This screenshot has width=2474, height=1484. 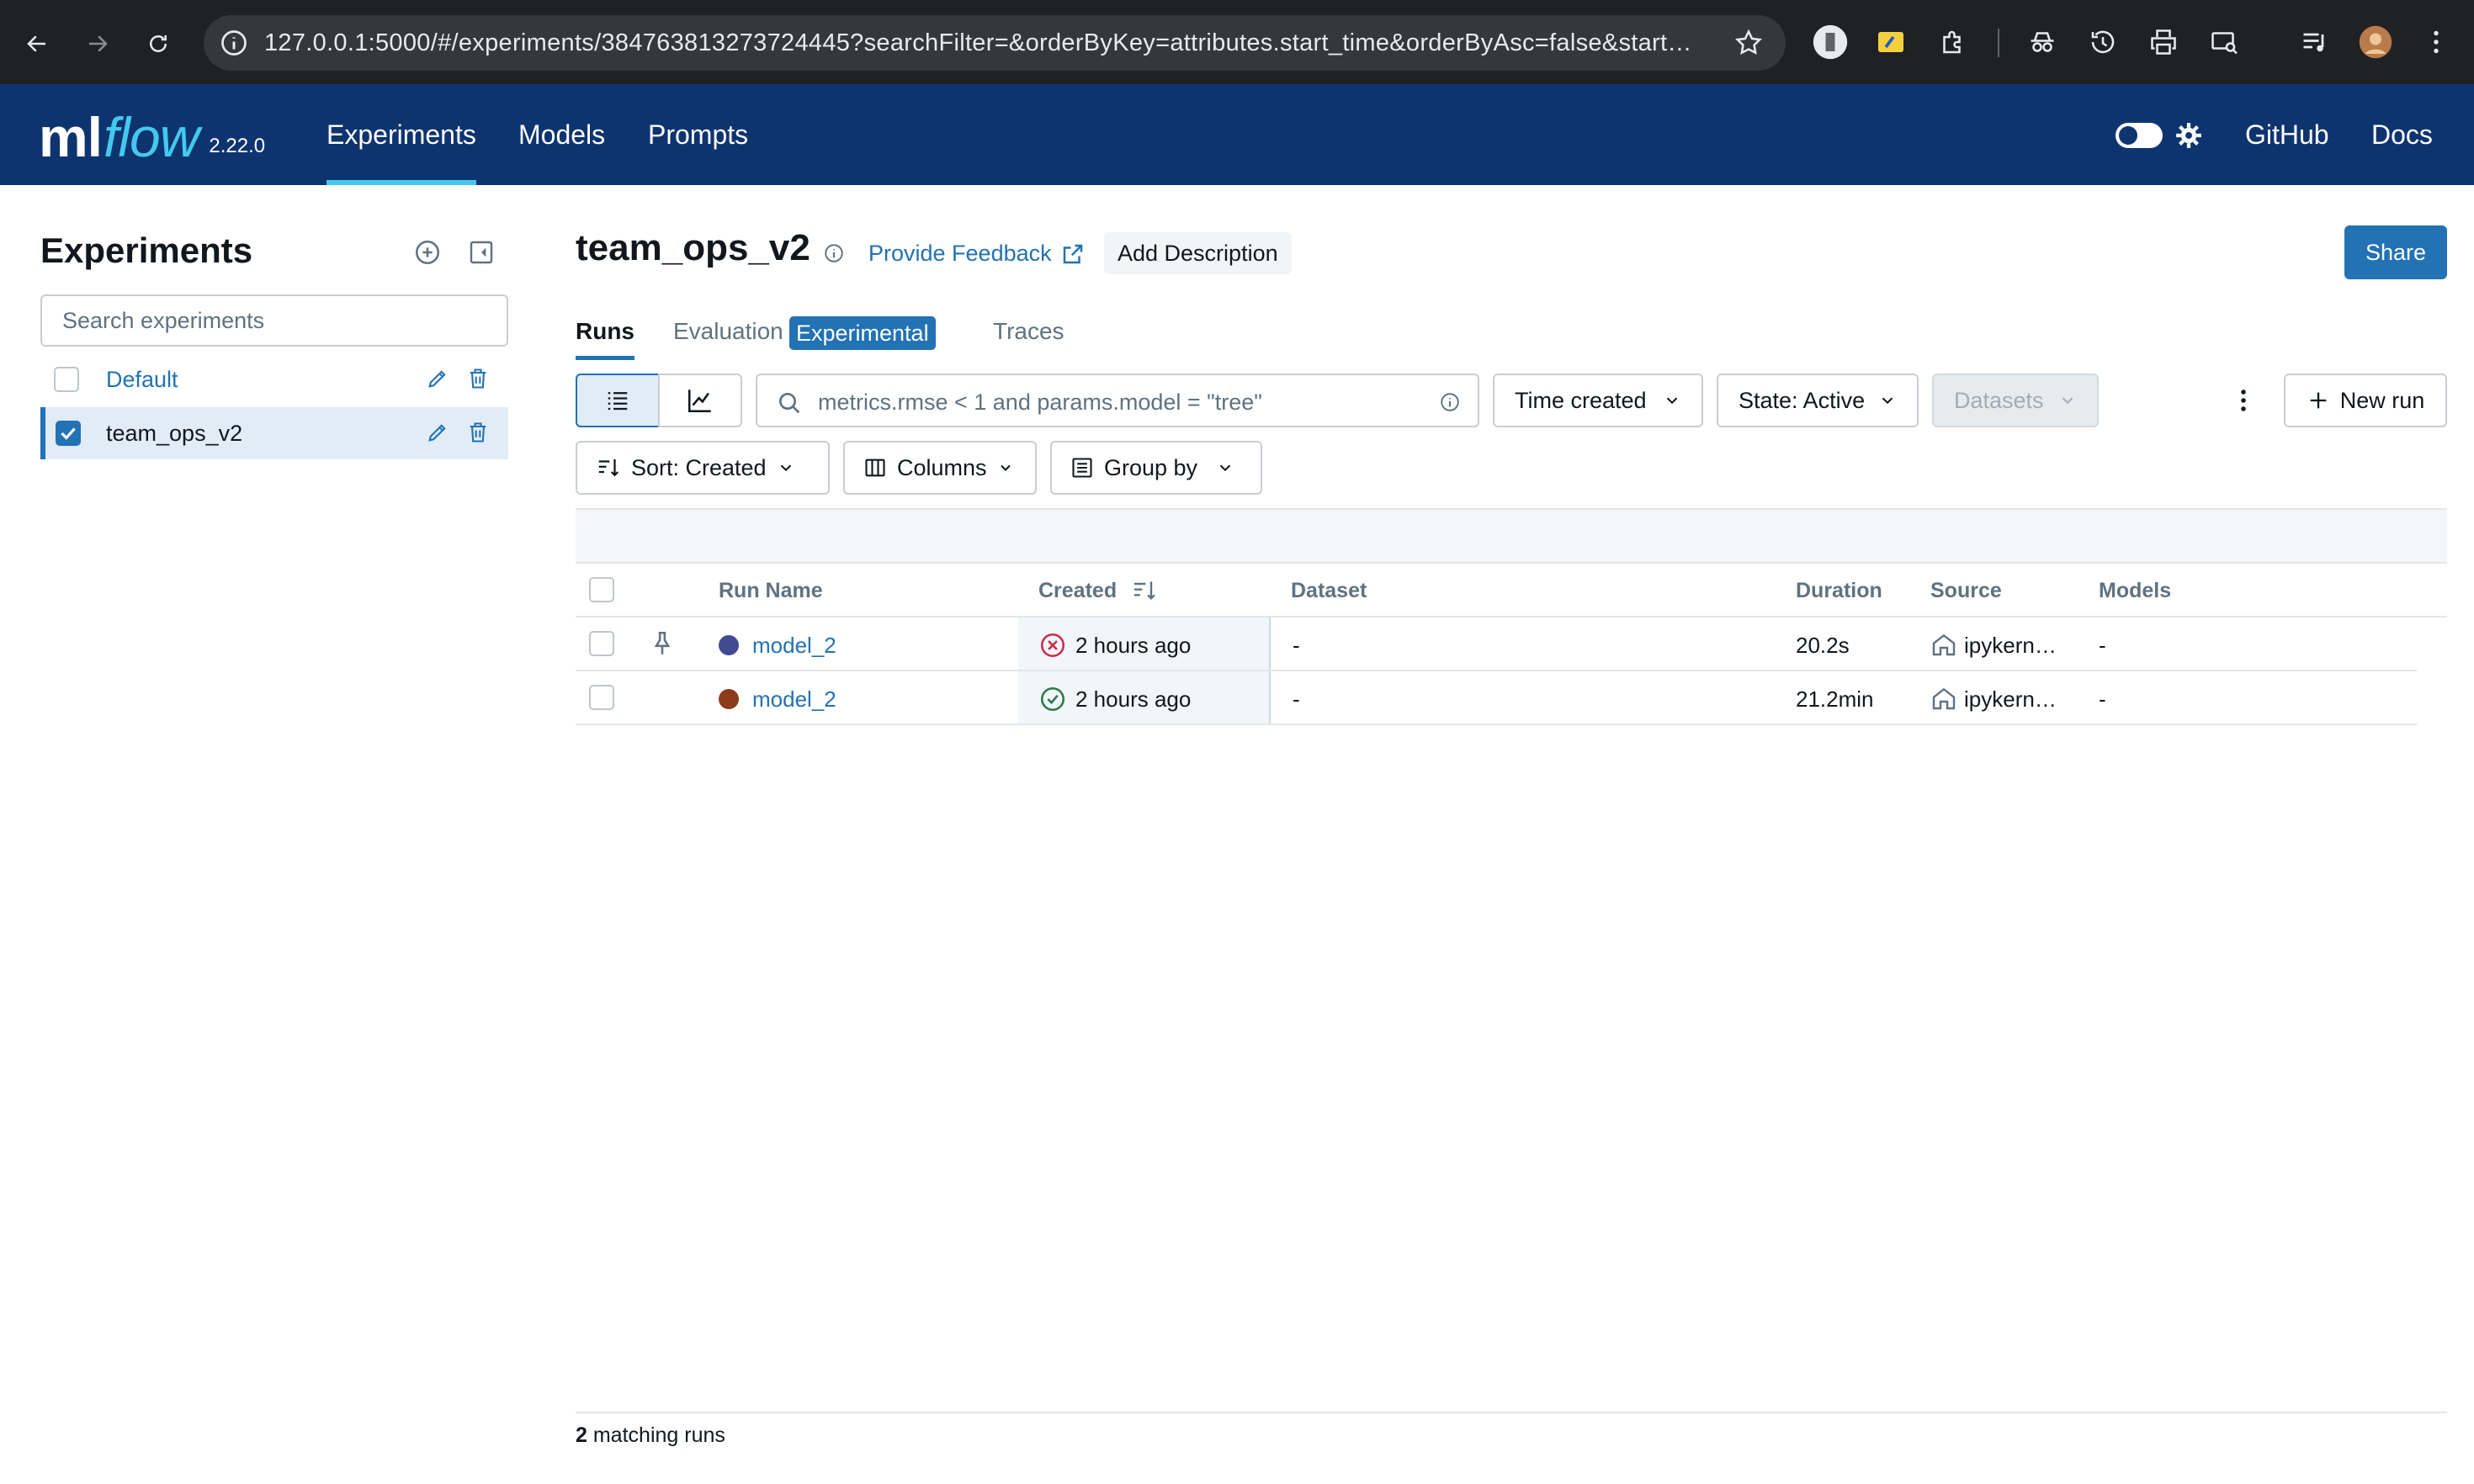 What do you see at coordinates (728, 339) in the screenshot?
I see `tab-evaluation: Evaluation` at bounding box center [728, 339].